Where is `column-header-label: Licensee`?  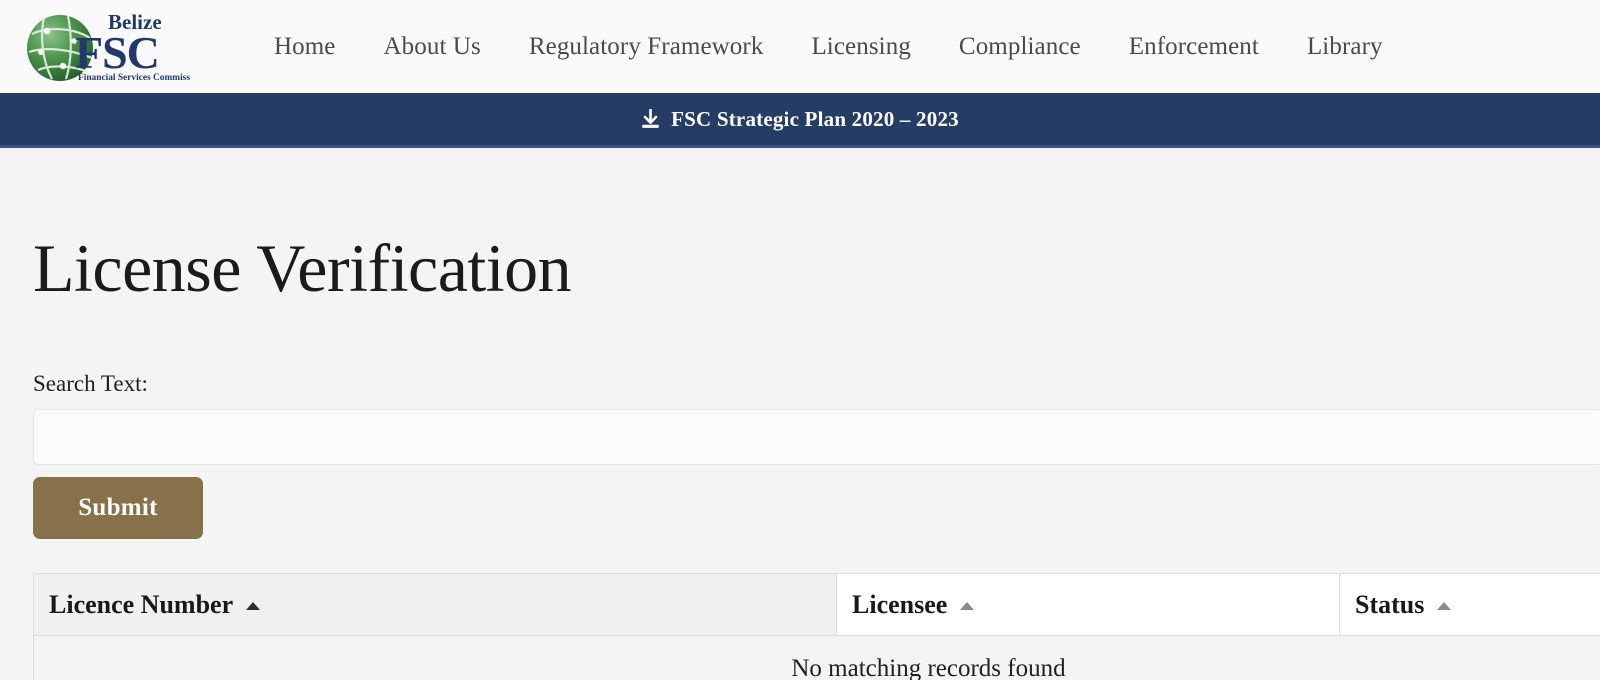 column-header-label: Licensee is located at coordinates (900, 604).